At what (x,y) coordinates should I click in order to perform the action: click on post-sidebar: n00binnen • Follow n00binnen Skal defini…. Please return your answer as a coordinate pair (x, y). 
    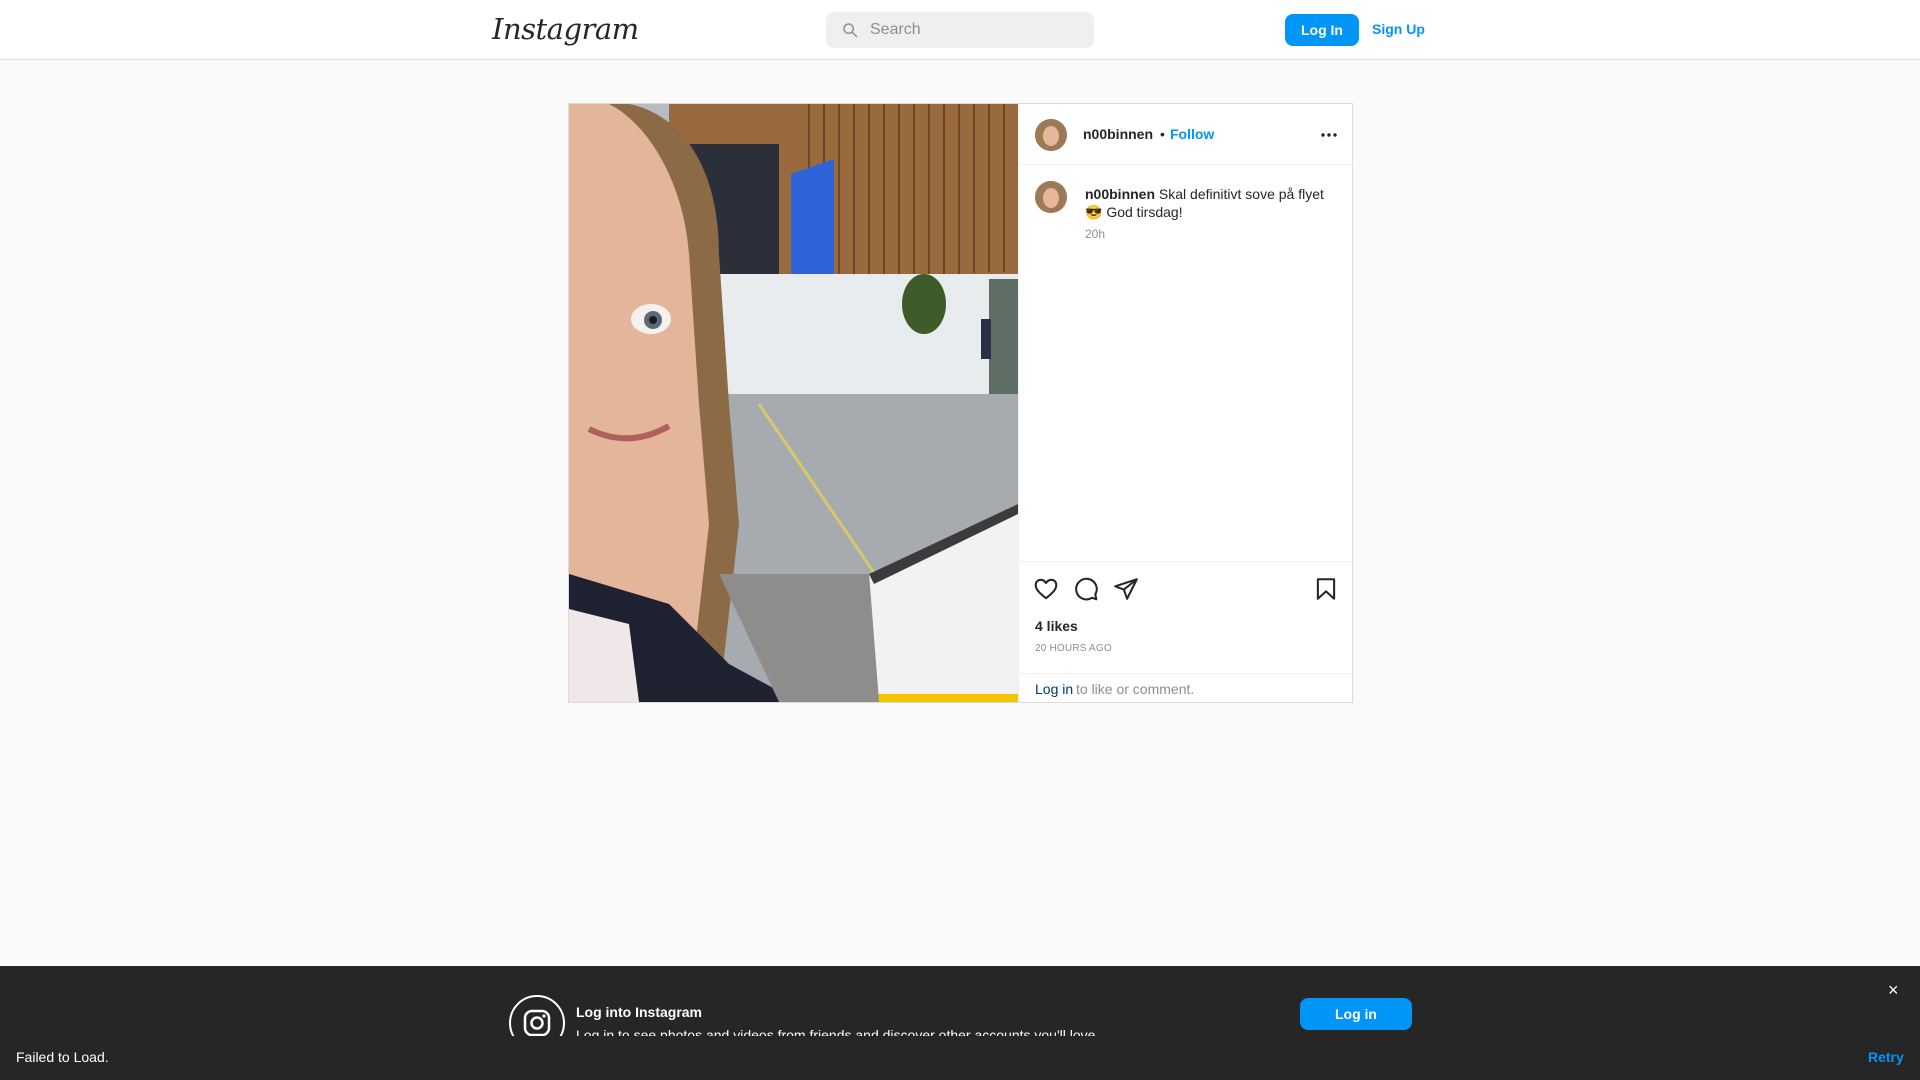
    Looking at the image, I should click on (1186, 403).